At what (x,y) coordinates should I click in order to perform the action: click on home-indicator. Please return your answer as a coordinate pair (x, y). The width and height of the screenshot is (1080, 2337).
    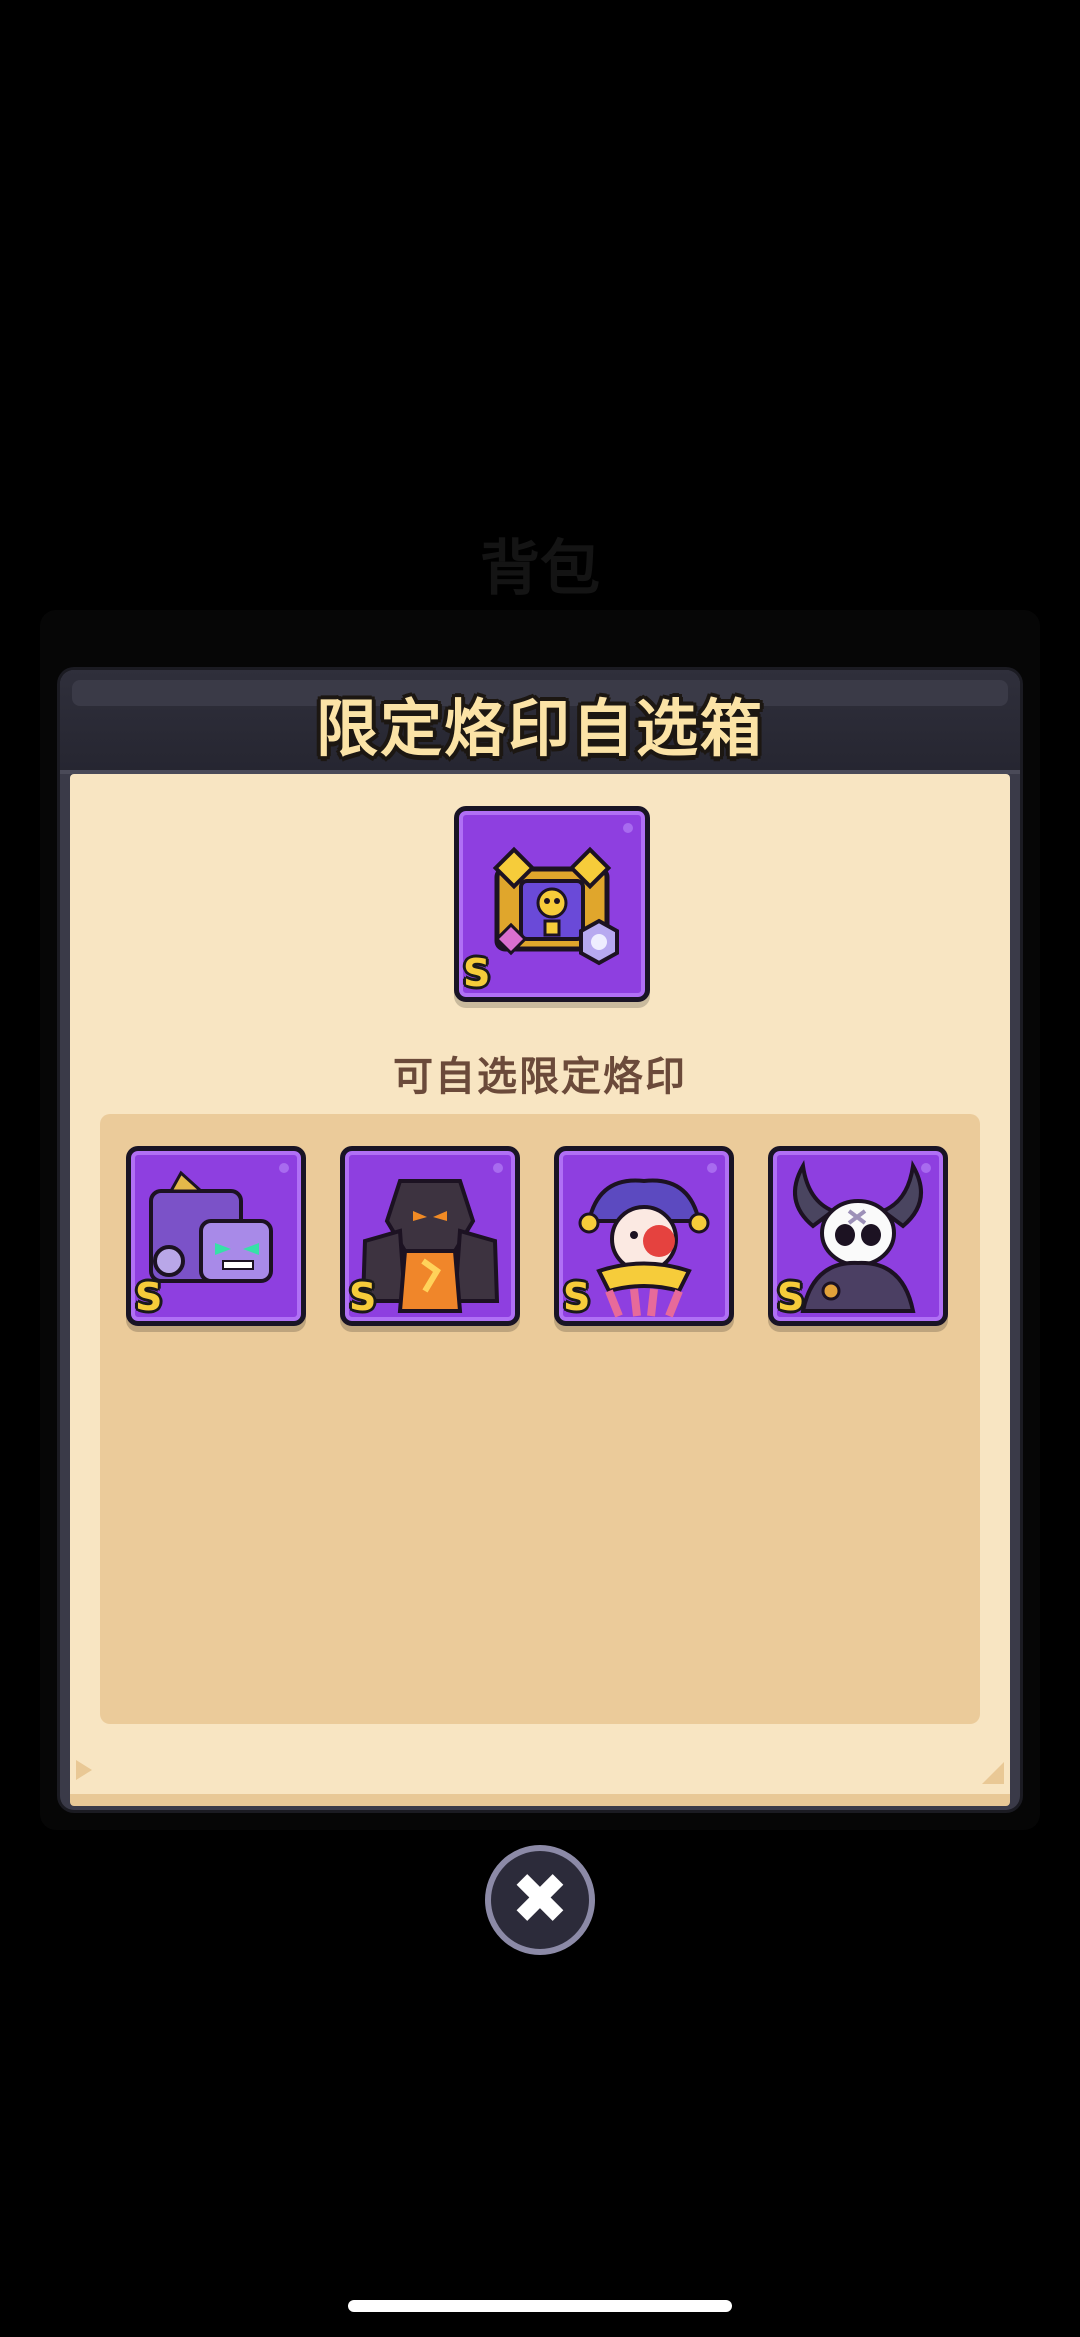
    Looking at the image, I should click on (540, 2306).